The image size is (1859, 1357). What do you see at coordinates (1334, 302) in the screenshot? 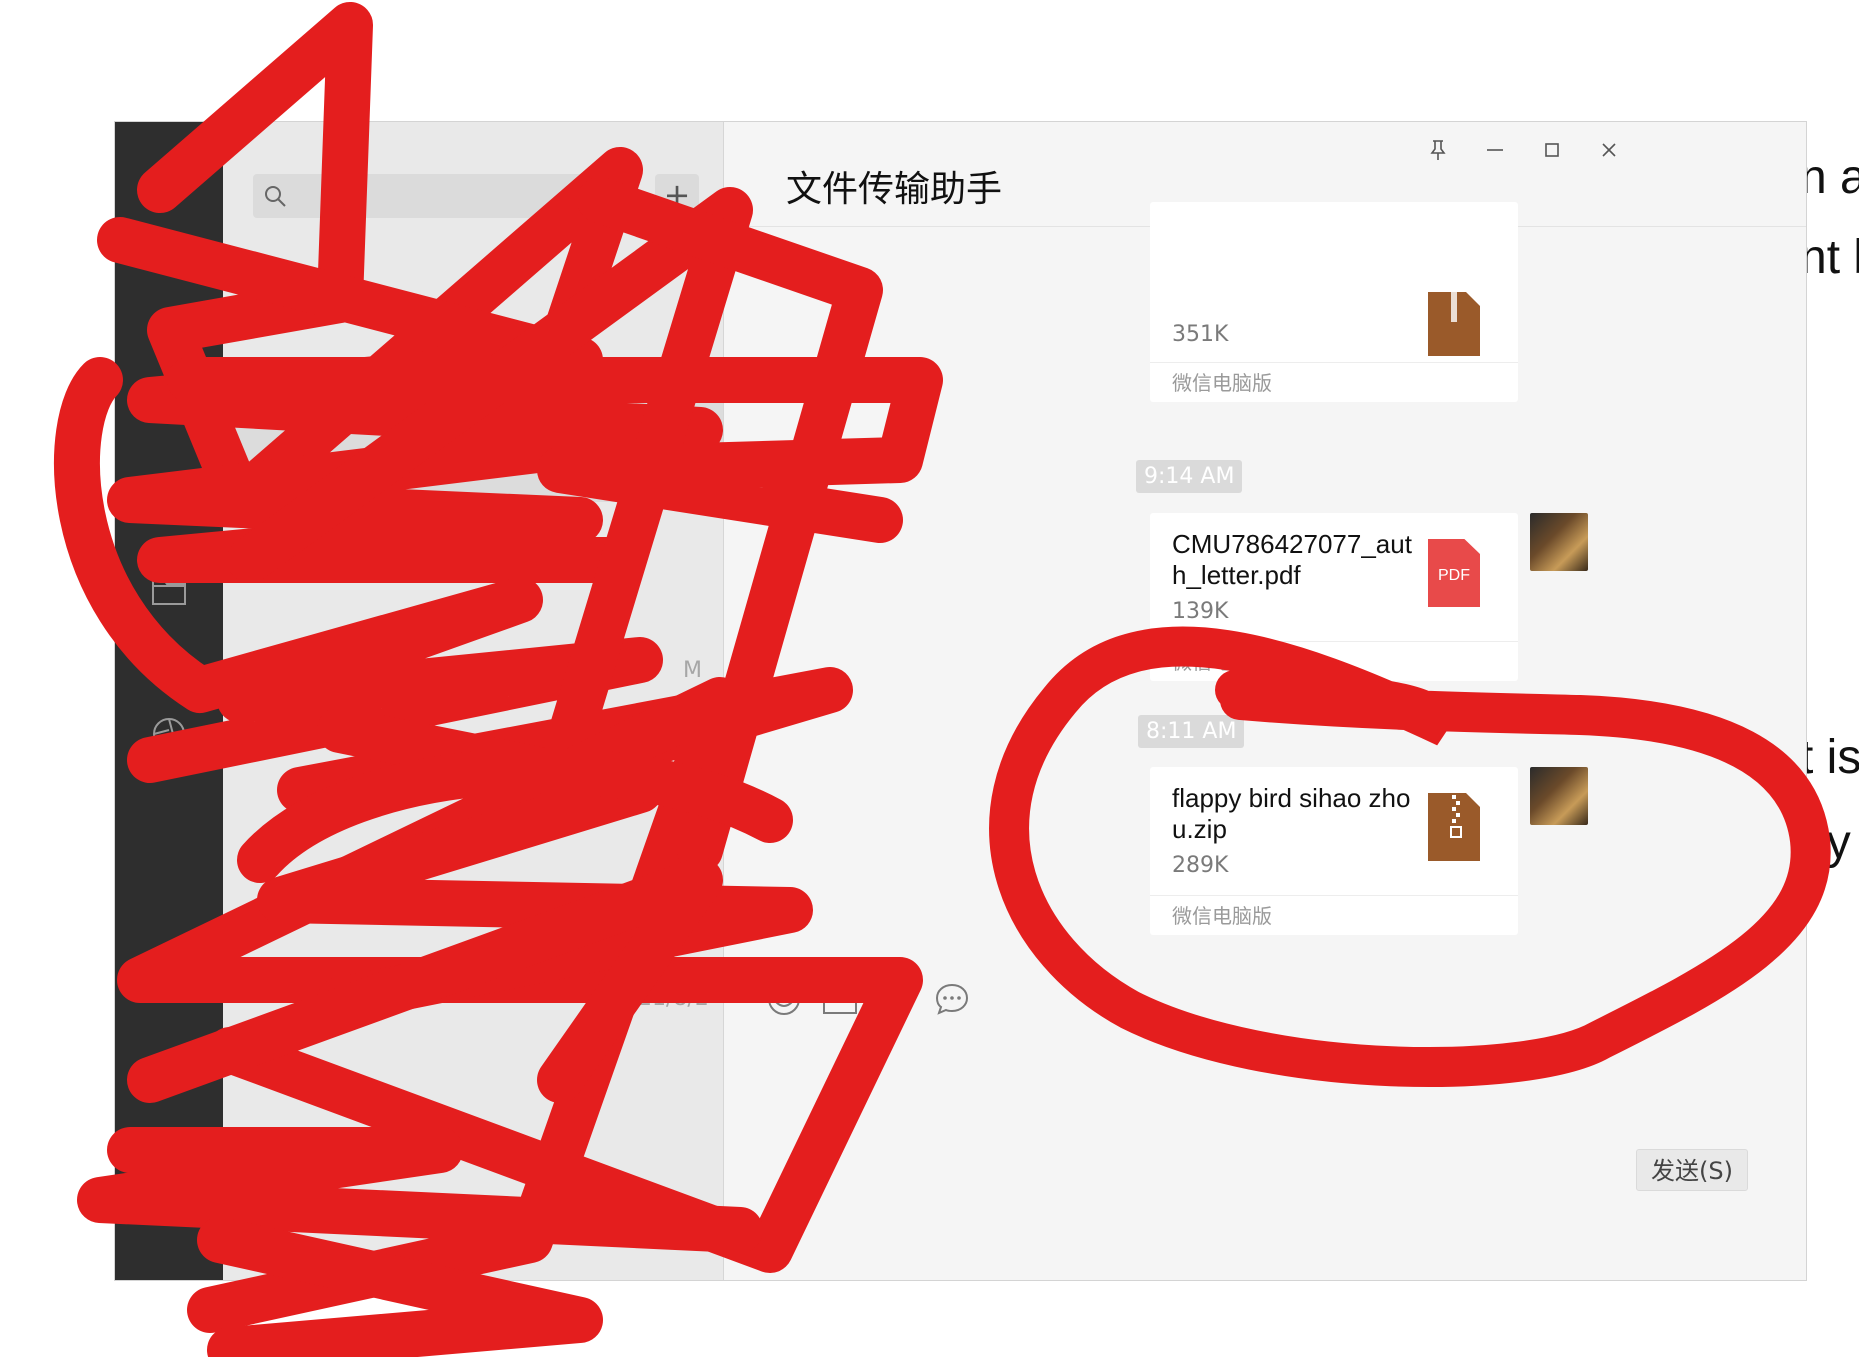
I see `file-message: 351K 微信电脑版` at bounding box center [1334, 302].